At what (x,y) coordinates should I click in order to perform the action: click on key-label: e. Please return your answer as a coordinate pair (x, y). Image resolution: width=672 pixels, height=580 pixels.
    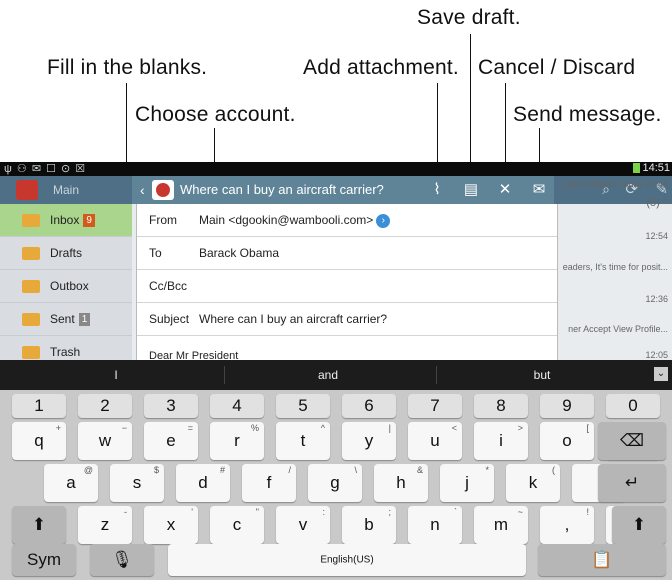
    Looking at the image, I should click on (171, 440).